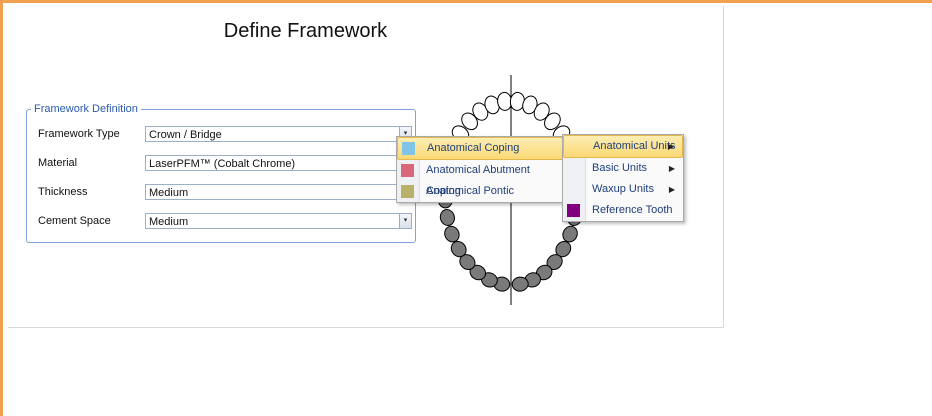 The image size is (932, 416). Describe the element at coordinates (169, 193) in the screenshot. I see `thickness-value: Medium` at that location.